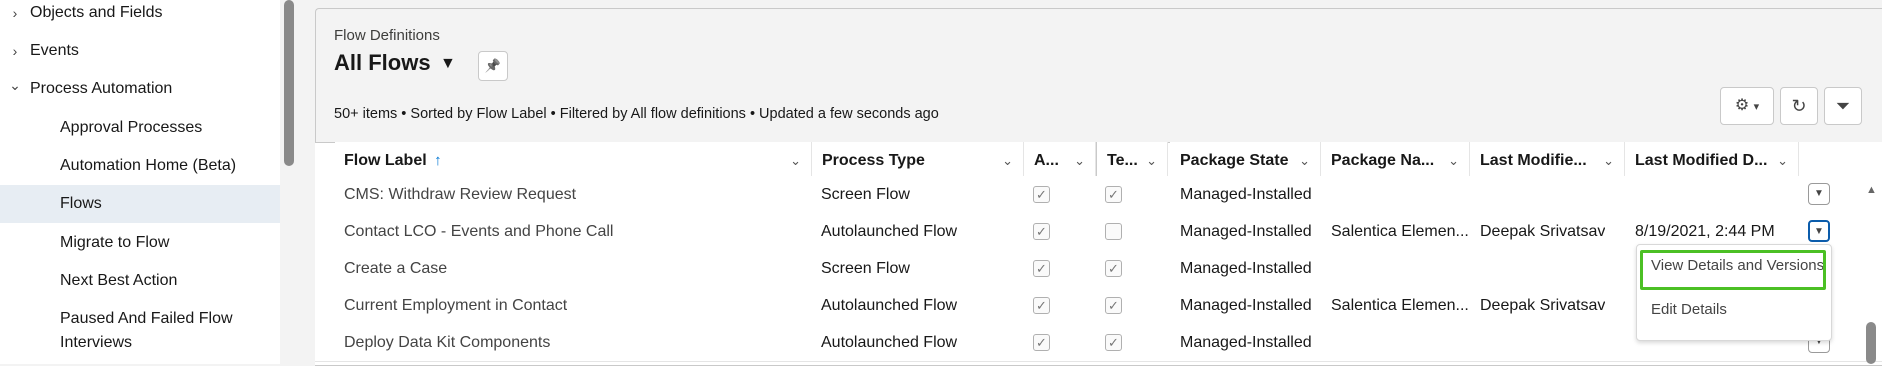 The width and height of the screenshot is (1882, 366). I want to click on column-header-last-modified-by: Last Modifie... ⌄, so click(1547, 161).